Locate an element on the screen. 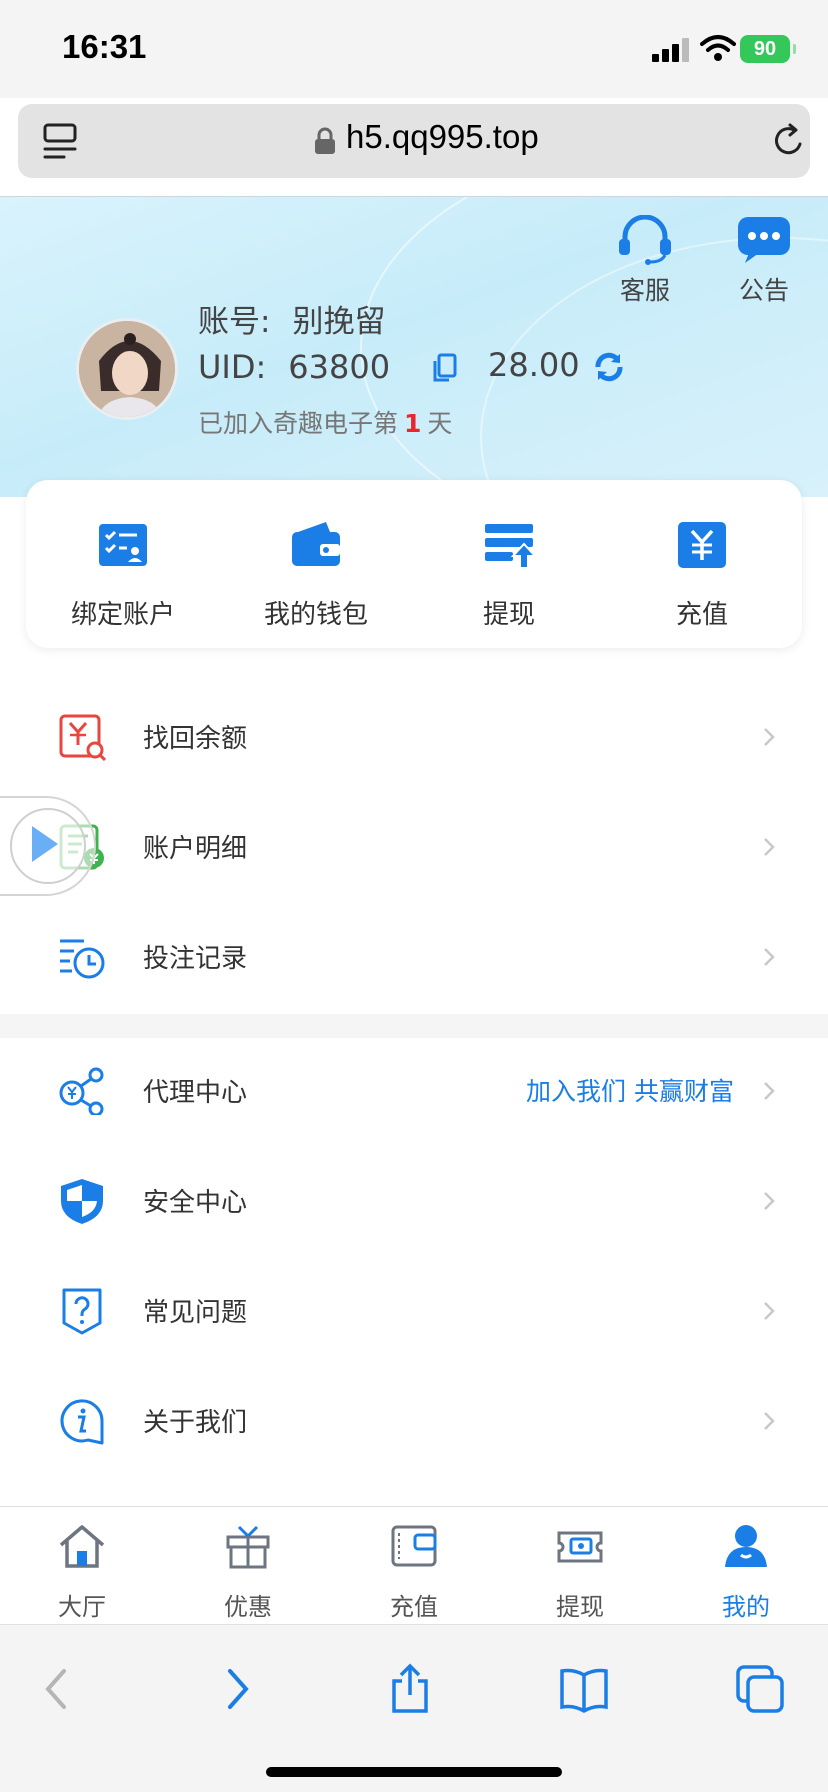 The width and height of the screenshot is (828, 1792). browser-toolbar is located at coordinates (414, 1708).